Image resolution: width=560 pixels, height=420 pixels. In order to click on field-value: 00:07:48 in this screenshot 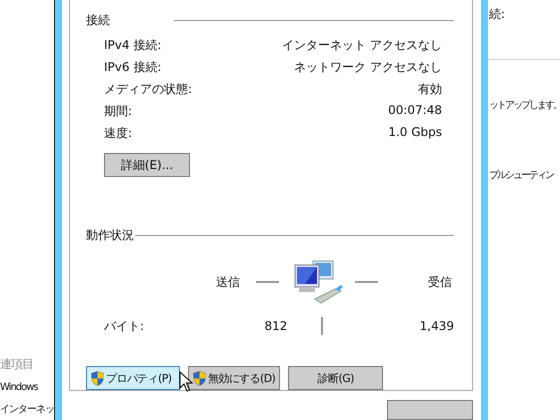, I will do `click(415, 111)`.